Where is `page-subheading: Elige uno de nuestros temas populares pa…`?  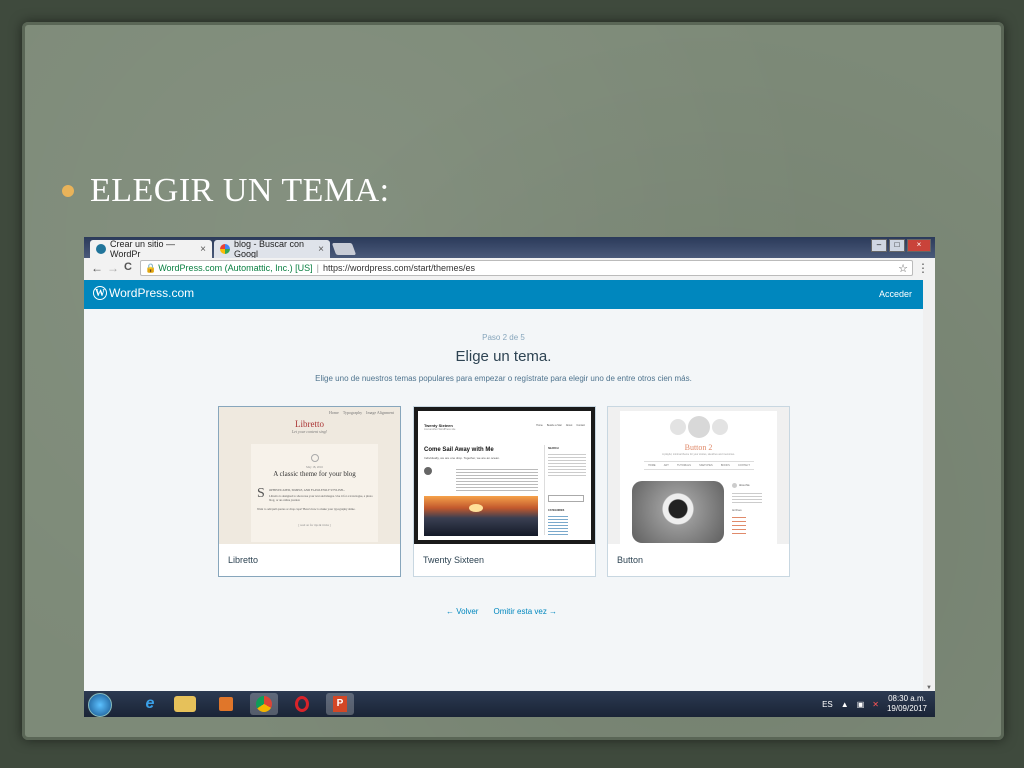
page-subheading: Elige uno de nuestros temas populares pa… is located at coordinates (503, 378).